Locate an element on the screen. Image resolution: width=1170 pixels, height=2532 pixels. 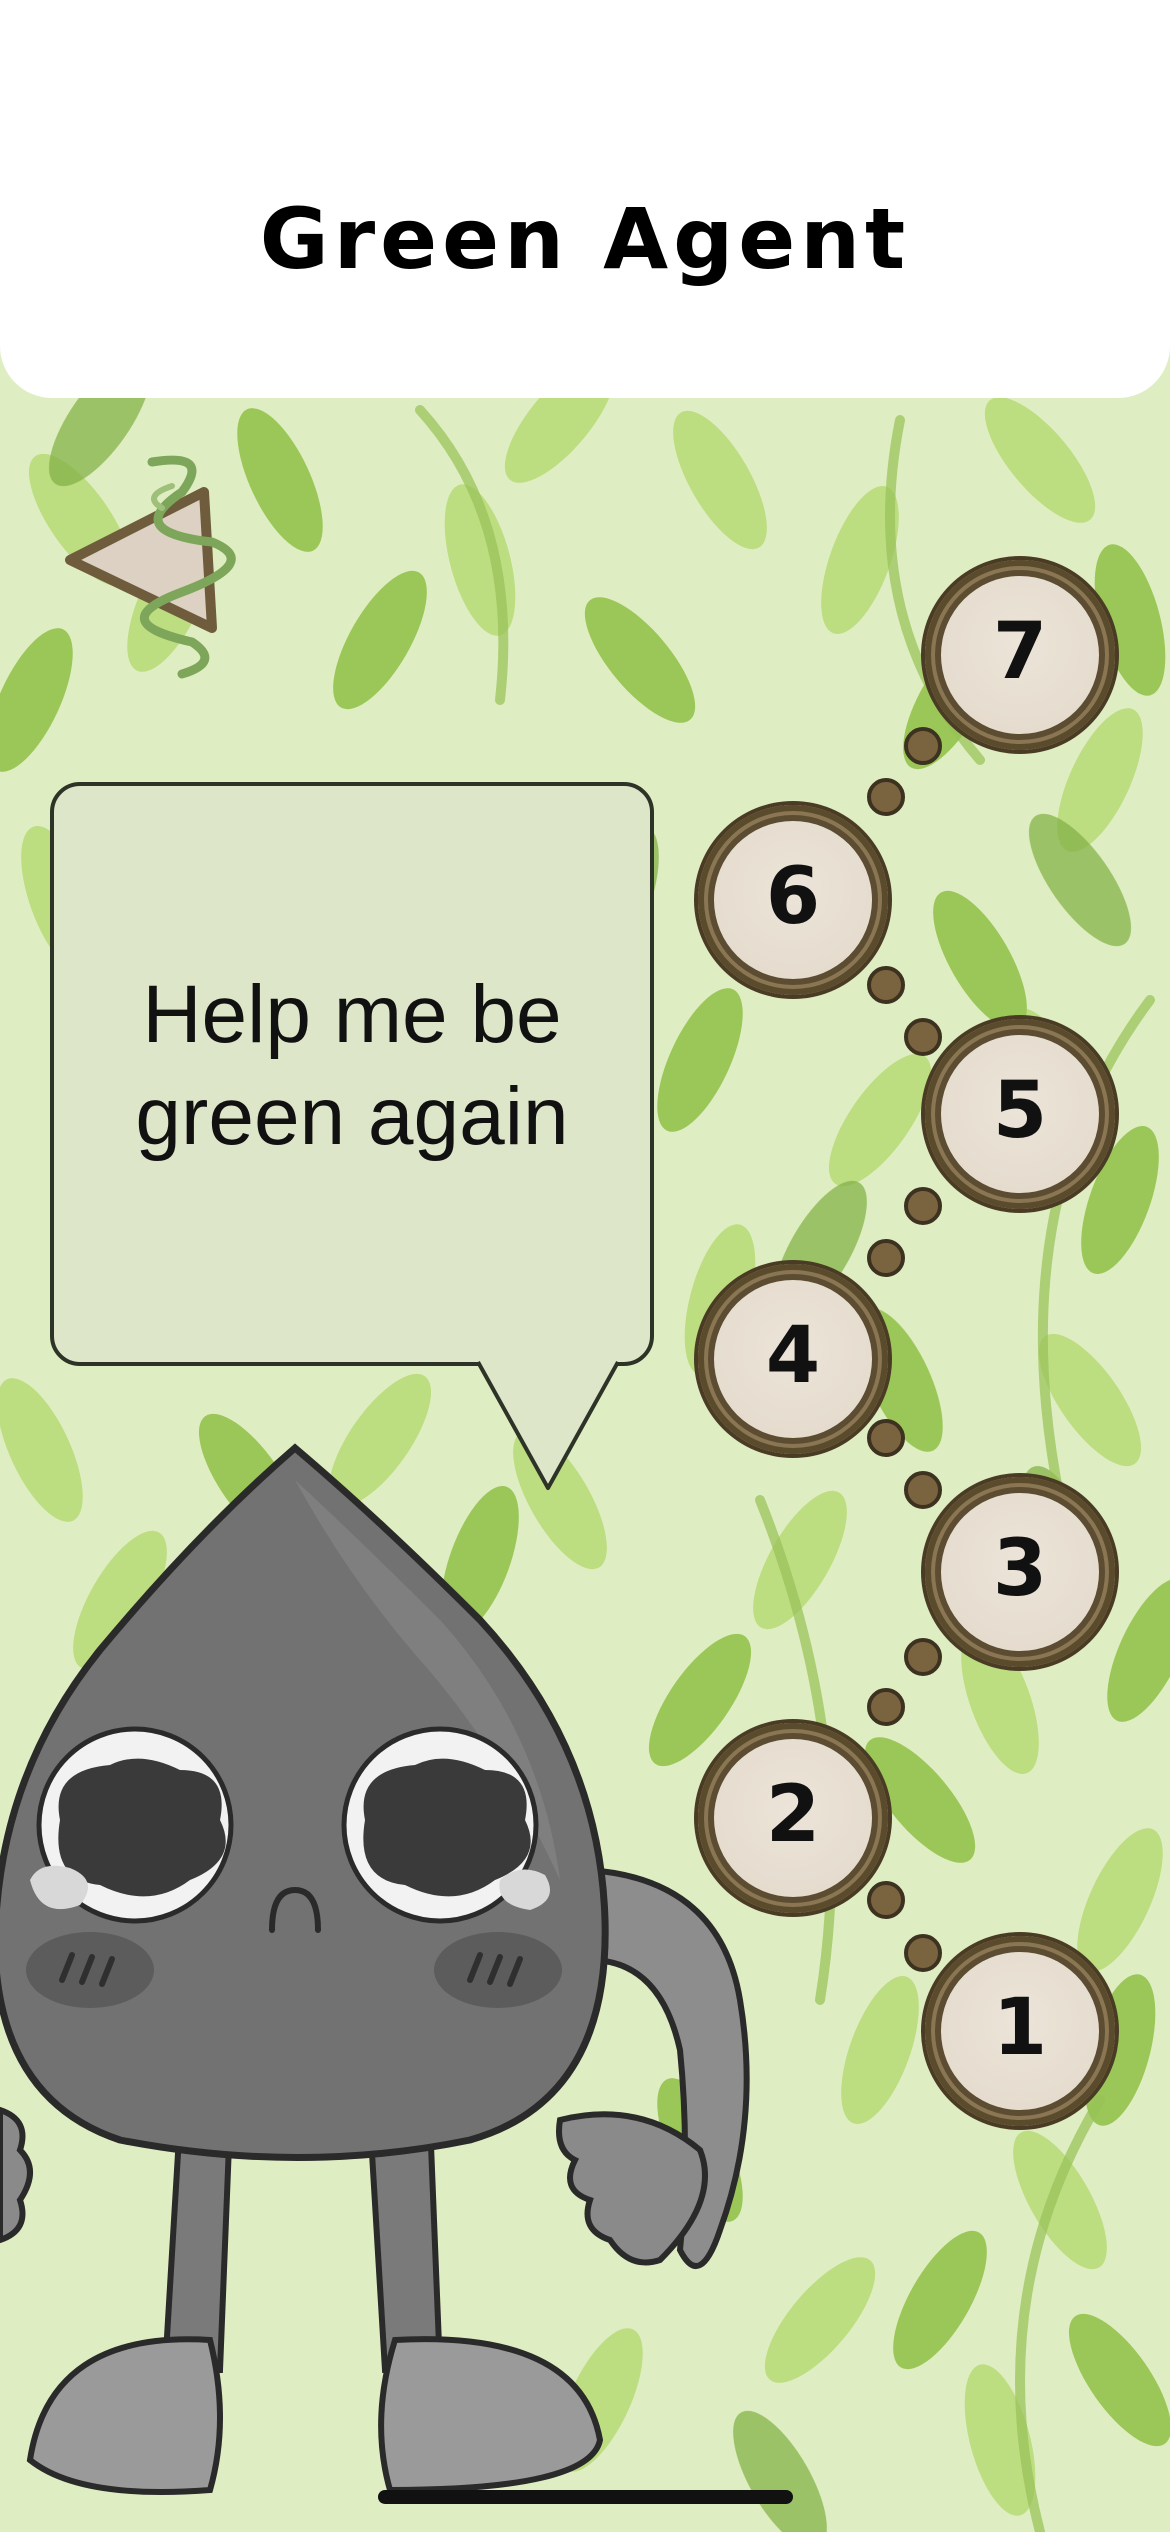
level-button-5: 5 is located at coordinates (1020, 1114).